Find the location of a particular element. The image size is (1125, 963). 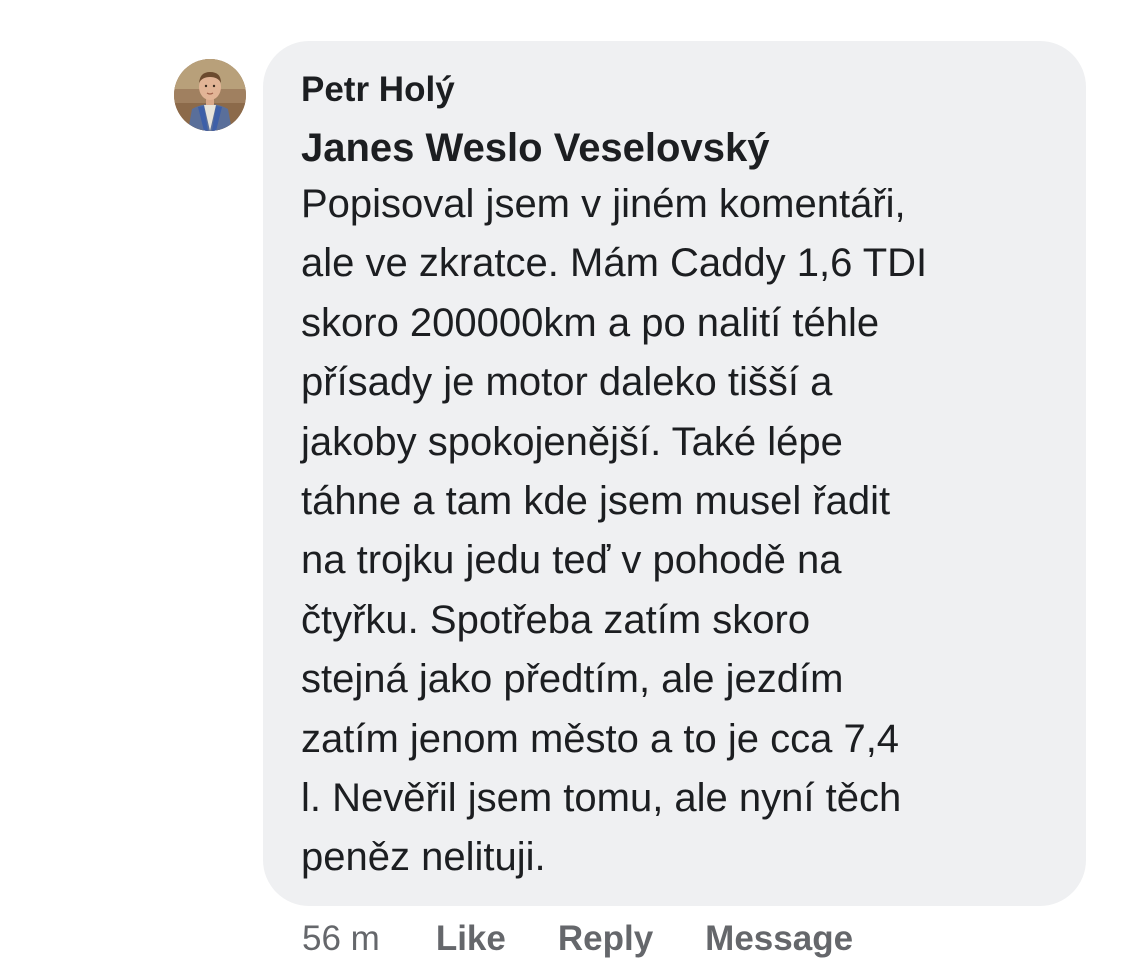

comment-text-line: l. Nevěřil jsem tomu, ale nyní těch is located at coordinates (601, 797).